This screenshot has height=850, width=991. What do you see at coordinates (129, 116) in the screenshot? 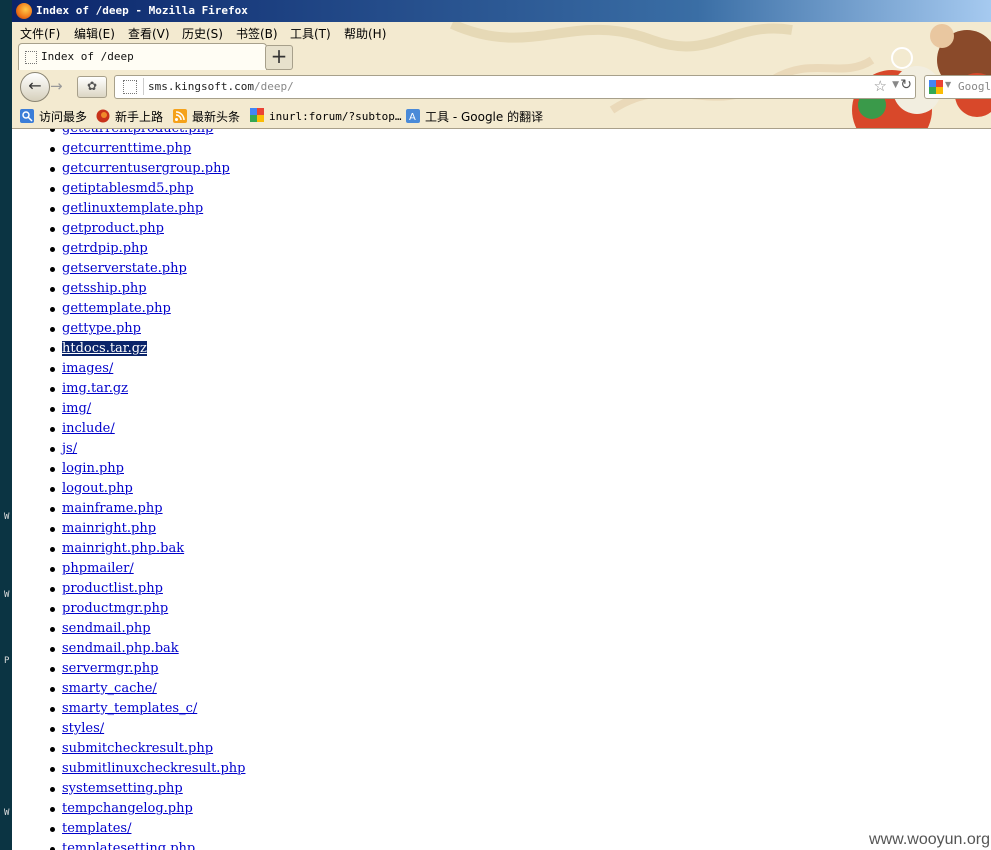
I see `bookmark-getting-started: 新手上路` at bounding box center [129, 116].